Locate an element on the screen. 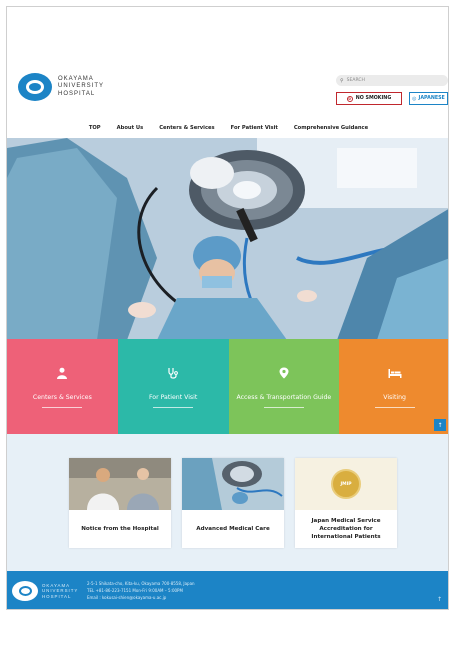  map-pin-icon is located at coordinates (284, 373).